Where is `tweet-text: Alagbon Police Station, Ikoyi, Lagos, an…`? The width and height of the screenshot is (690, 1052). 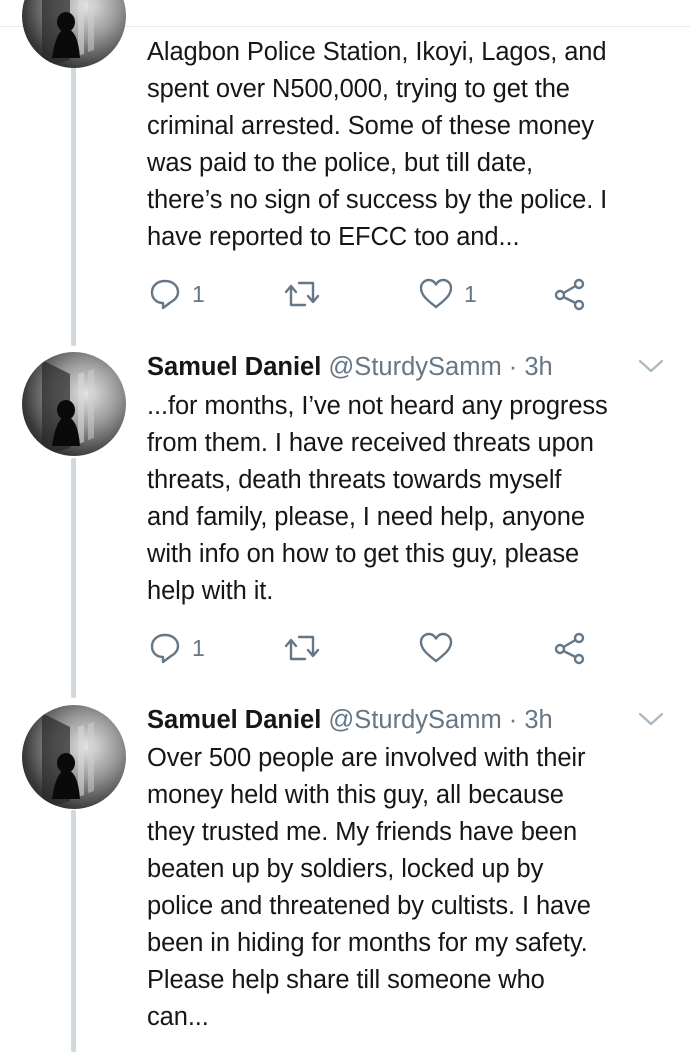 tweet-text: Alagbon Police Station, Ikoyi, Lagos, an… is located at coordinates (377, 144).